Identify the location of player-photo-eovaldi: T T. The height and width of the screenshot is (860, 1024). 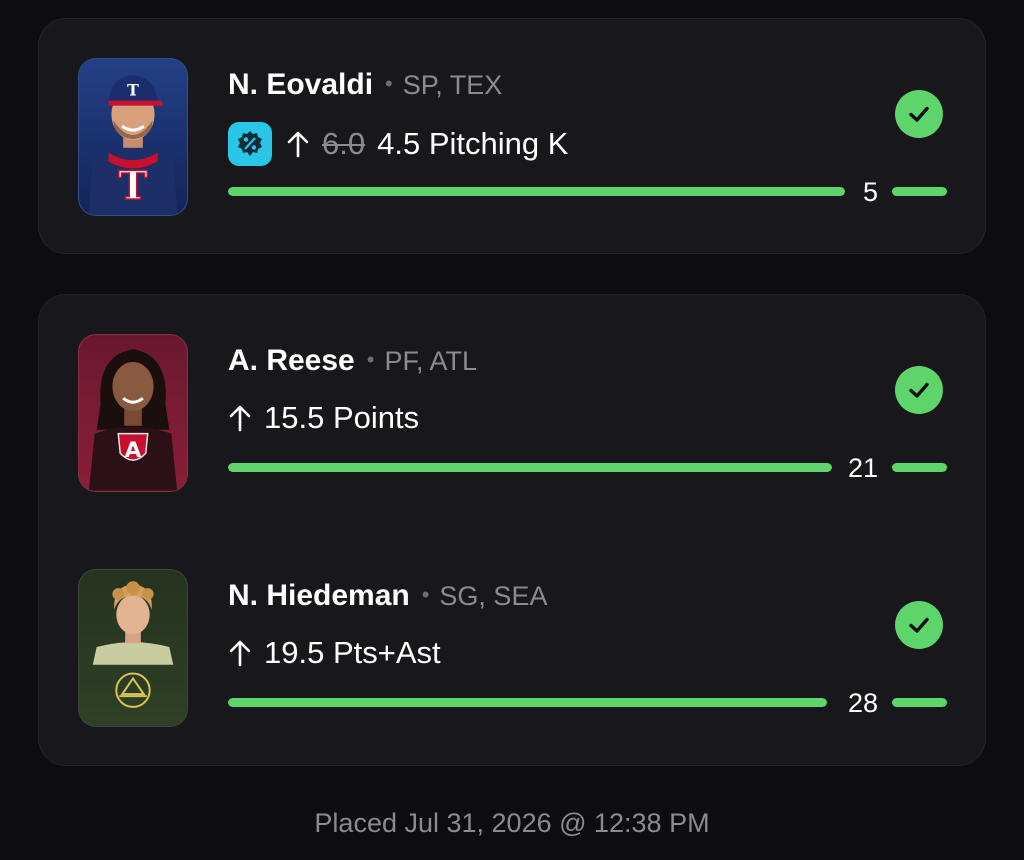
(133, 137).